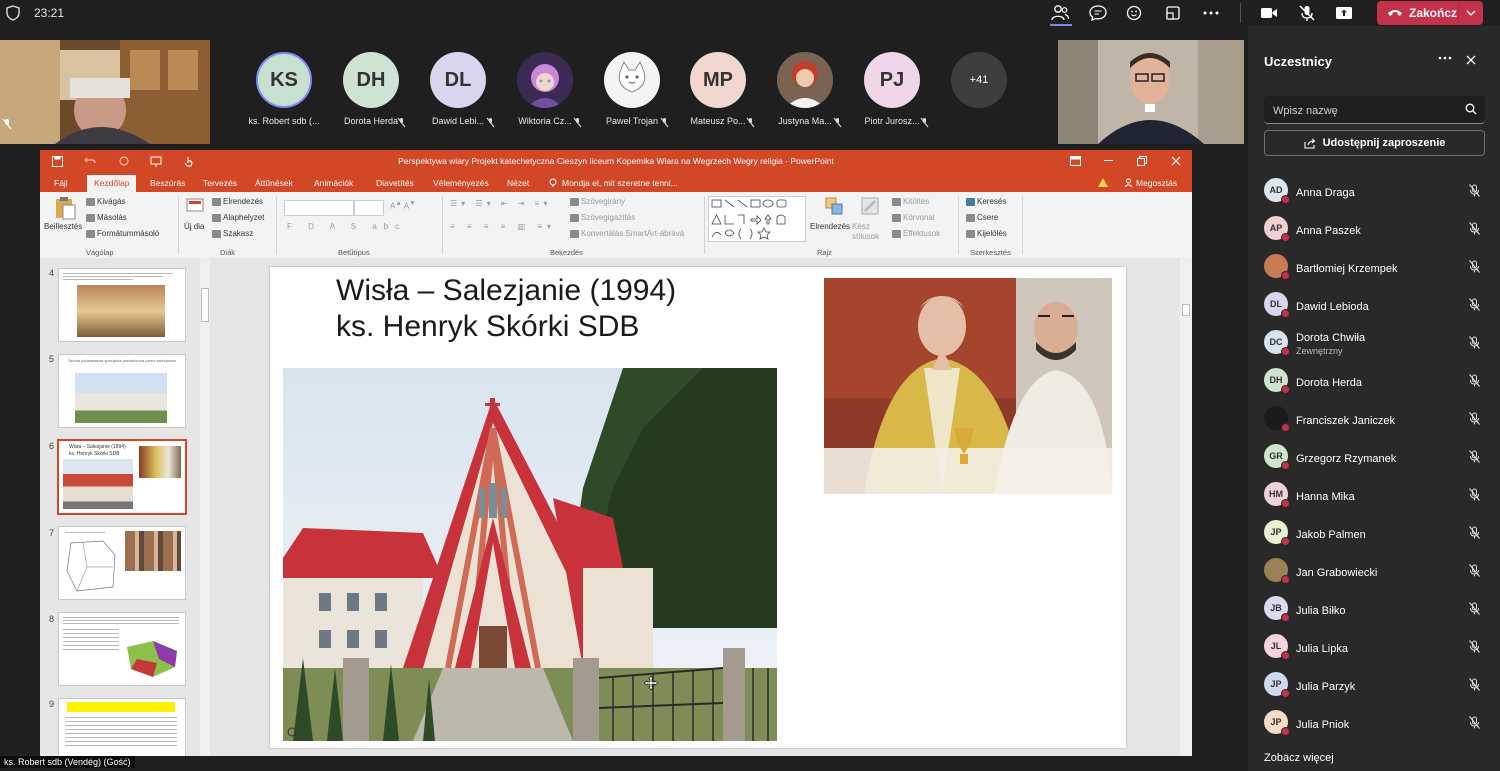 The image size is (1500, 771). Describe the element at coordinates (1470, 13) in the screenshot. I see `chevron-down-icon` at that location.